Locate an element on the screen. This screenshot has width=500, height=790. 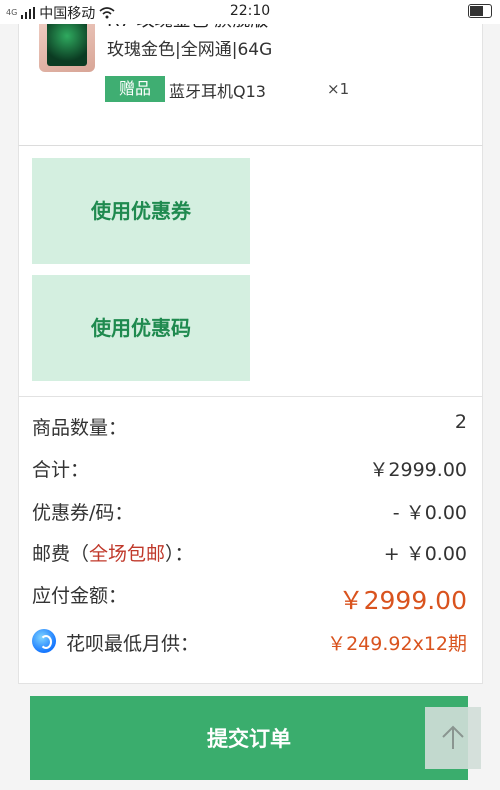
gift-name: 蓝牙耳机Q13 is located at coordinates (217, 91).